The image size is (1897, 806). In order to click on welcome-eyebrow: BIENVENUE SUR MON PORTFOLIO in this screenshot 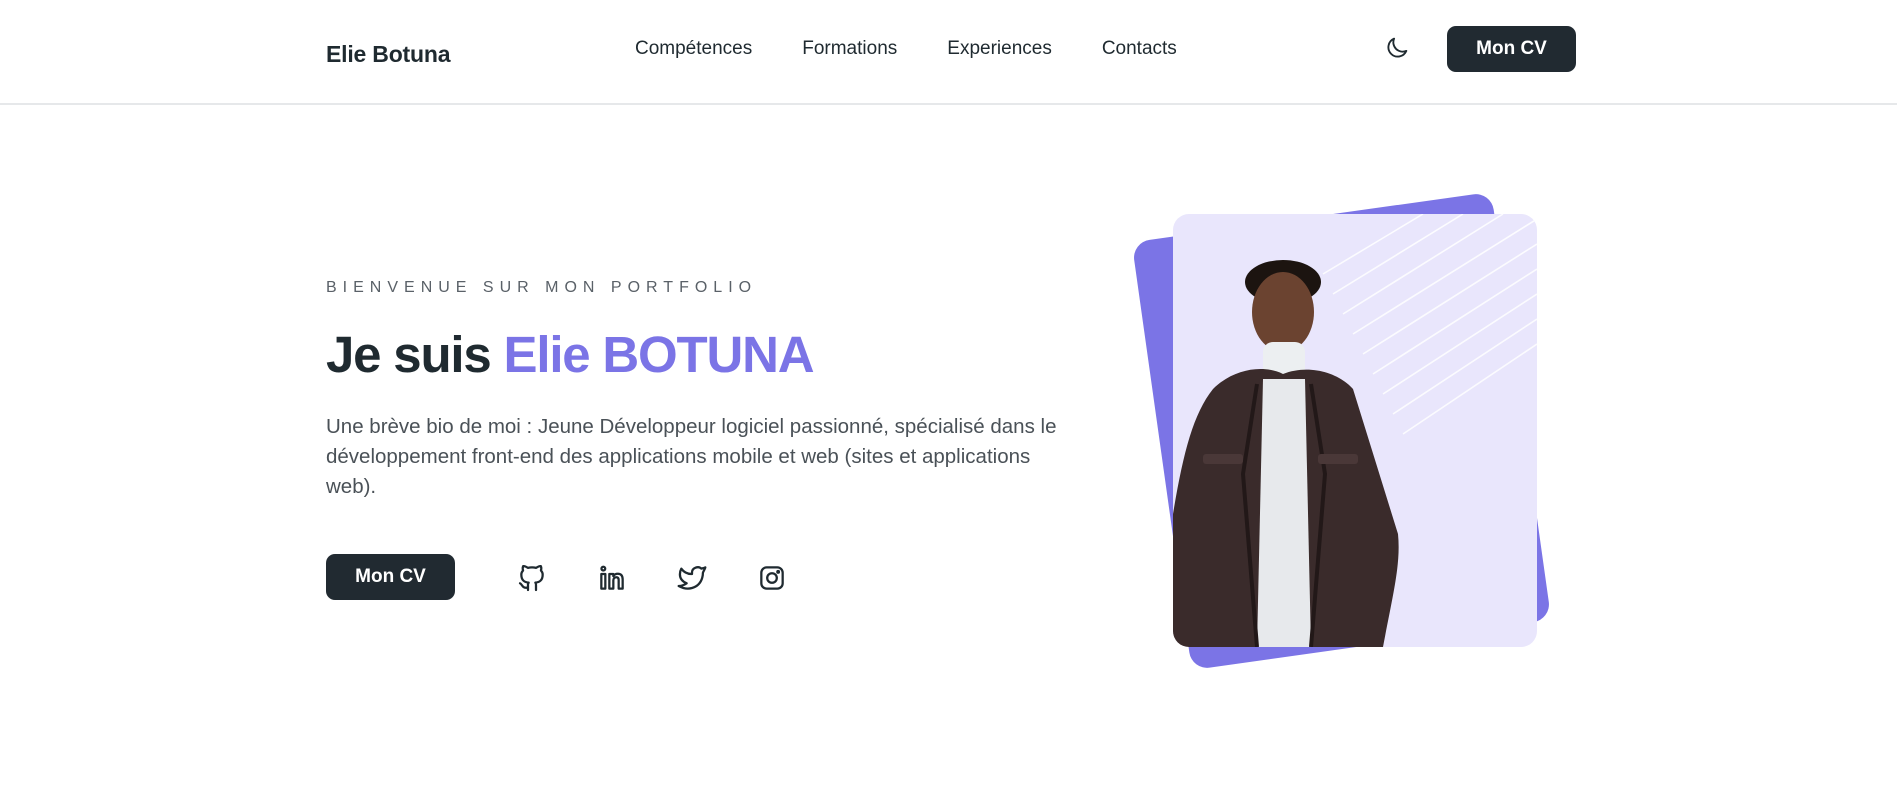, I will do `click(542, 287)`.